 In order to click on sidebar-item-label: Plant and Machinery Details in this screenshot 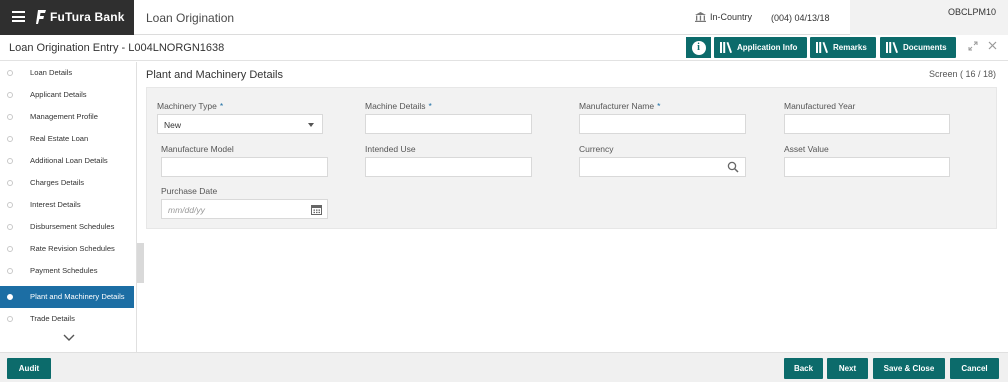, I will do `click(77, 296)`.